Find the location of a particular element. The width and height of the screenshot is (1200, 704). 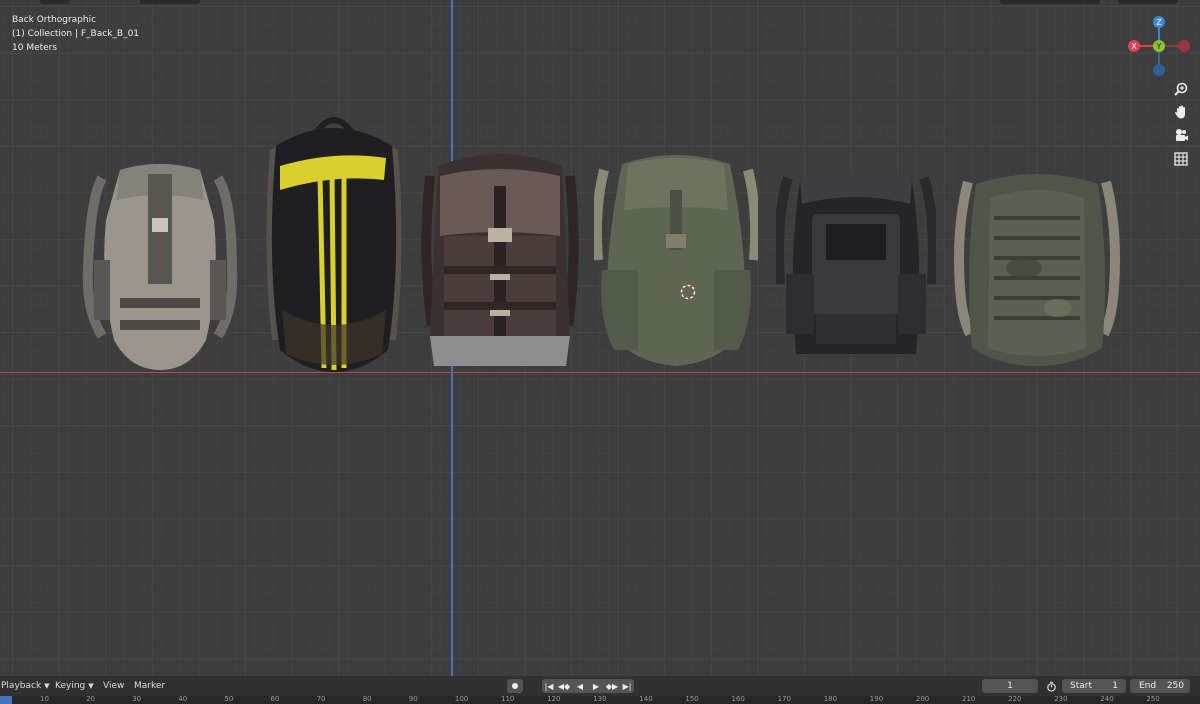

end-value: 250 is located at coordinates (1175, 686).